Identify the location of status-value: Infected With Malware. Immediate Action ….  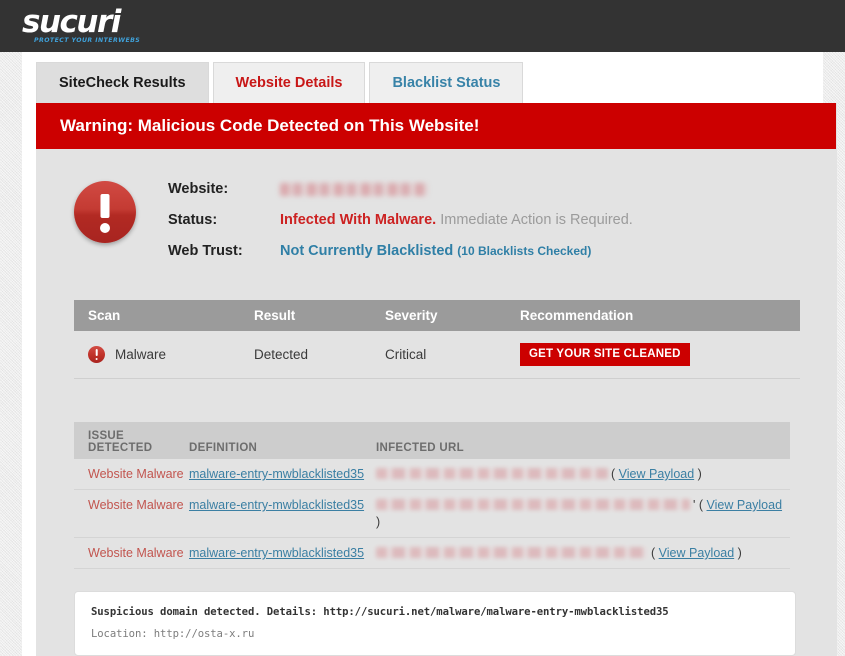
(456, 220).